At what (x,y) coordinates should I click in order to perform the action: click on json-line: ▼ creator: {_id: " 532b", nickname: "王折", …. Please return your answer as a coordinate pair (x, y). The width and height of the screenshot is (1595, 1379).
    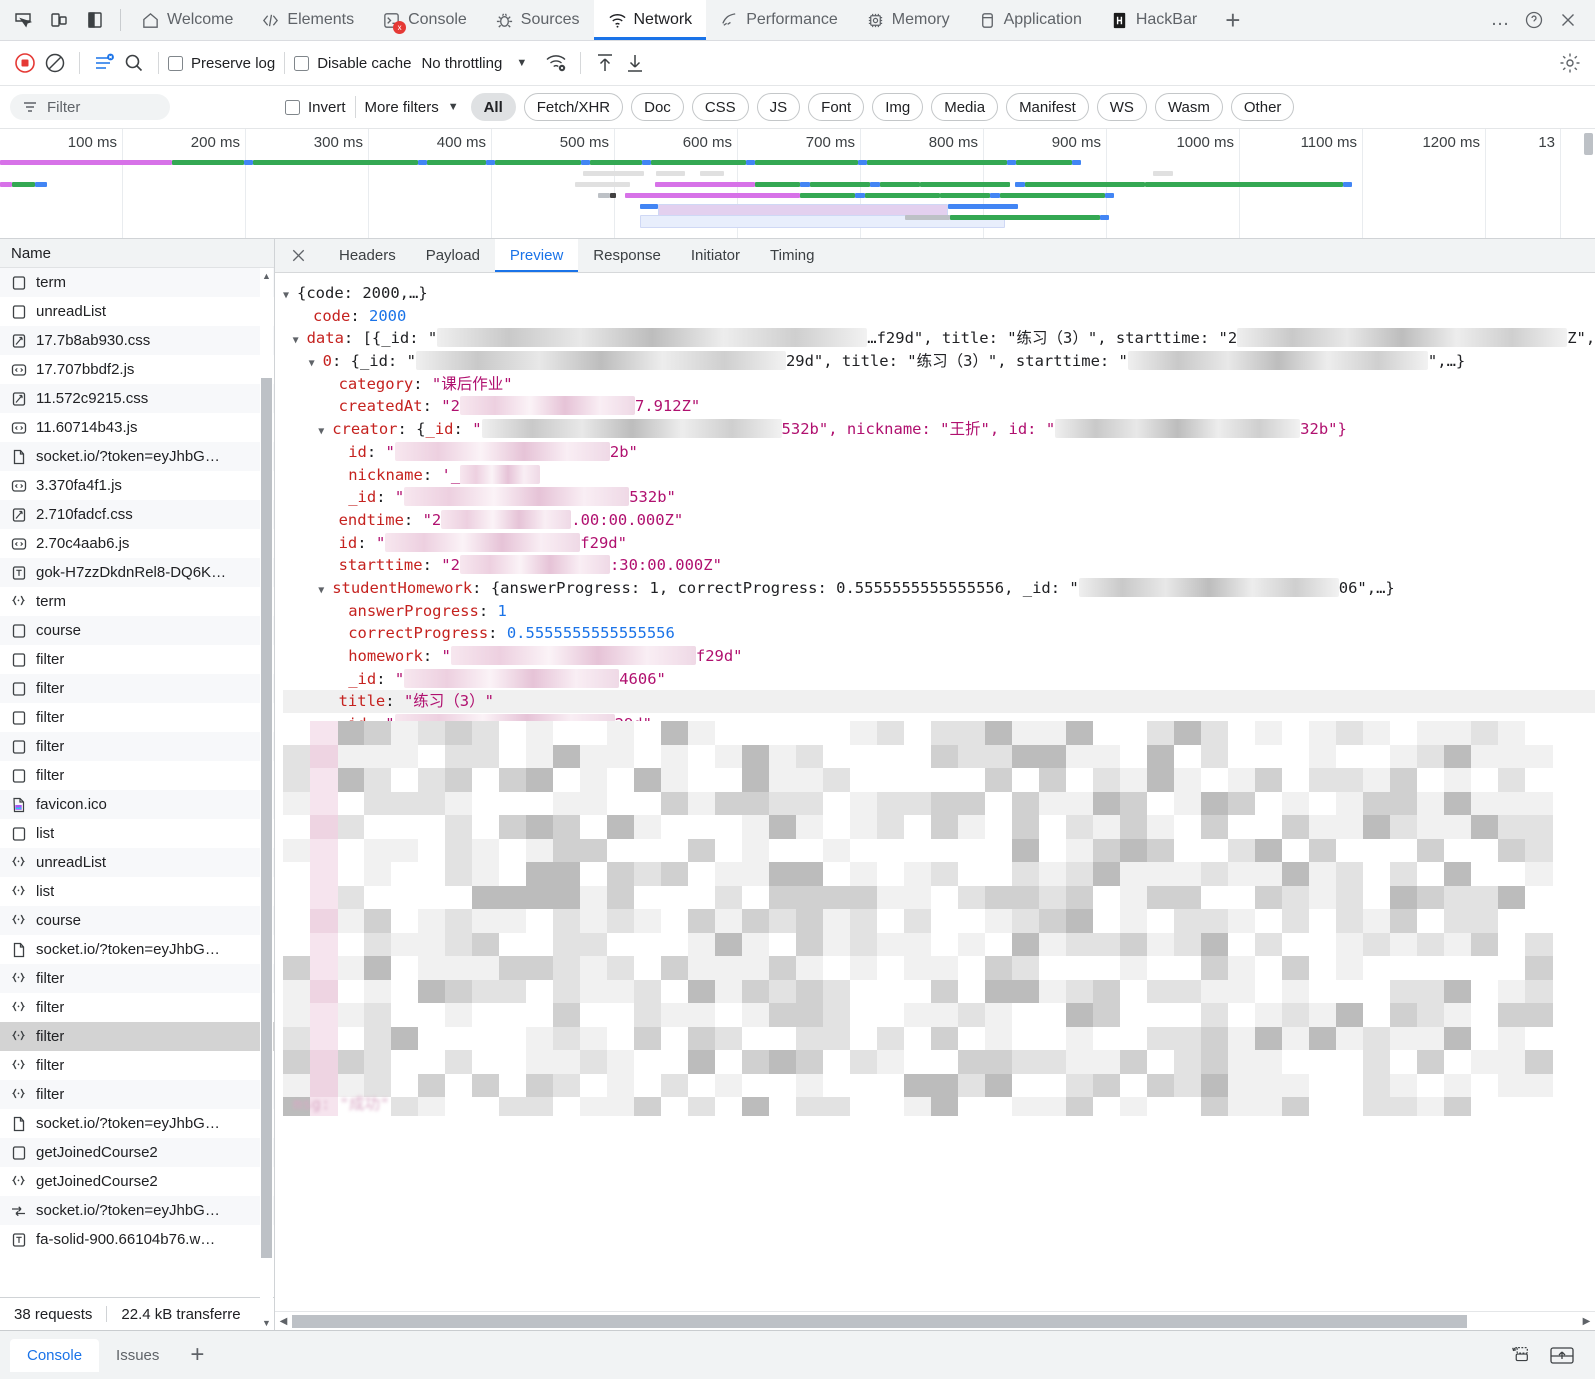
    Looking at the image, I should click on (939, 429).